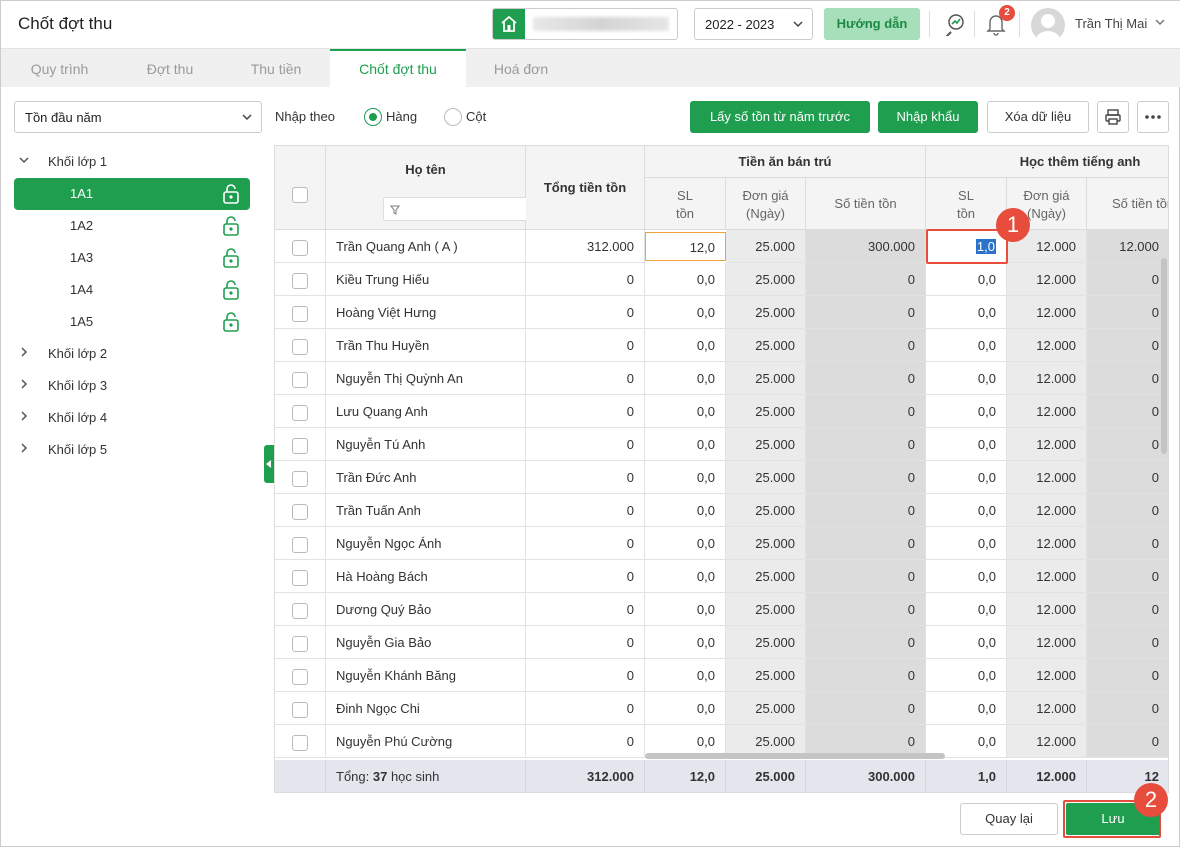 This screenshot has height=847, width=1180. Describe the element at coordinates (269, 464) in the screenshot. I see `collapse-sidebar-handle` at that location.